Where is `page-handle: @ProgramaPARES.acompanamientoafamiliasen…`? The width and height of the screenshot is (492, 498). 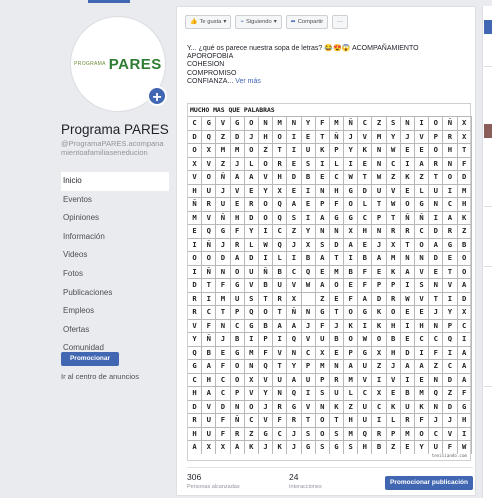 page-handle: @ProgramaPARES.acompanamientoafamiliasen… is located at coordinates (115, 148).